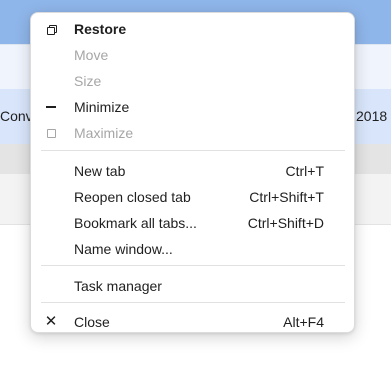 This screenshot has width=391, height=373. I want to click on menu-item-task-manager: Task manager, so click(192, 286).